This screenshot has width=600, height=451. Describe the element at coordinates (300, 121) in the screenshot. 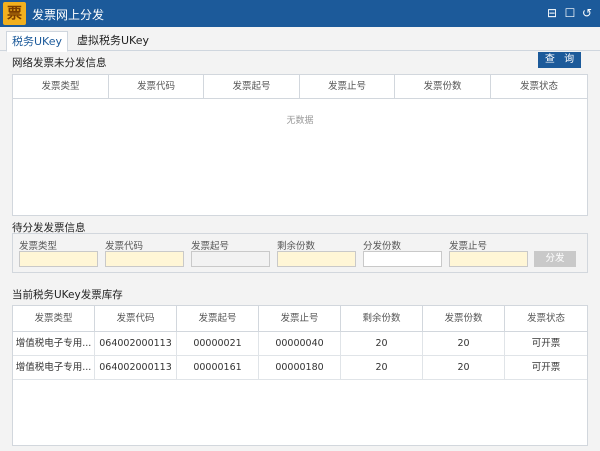

I see `empty-placeholder: 无数据` at that location.